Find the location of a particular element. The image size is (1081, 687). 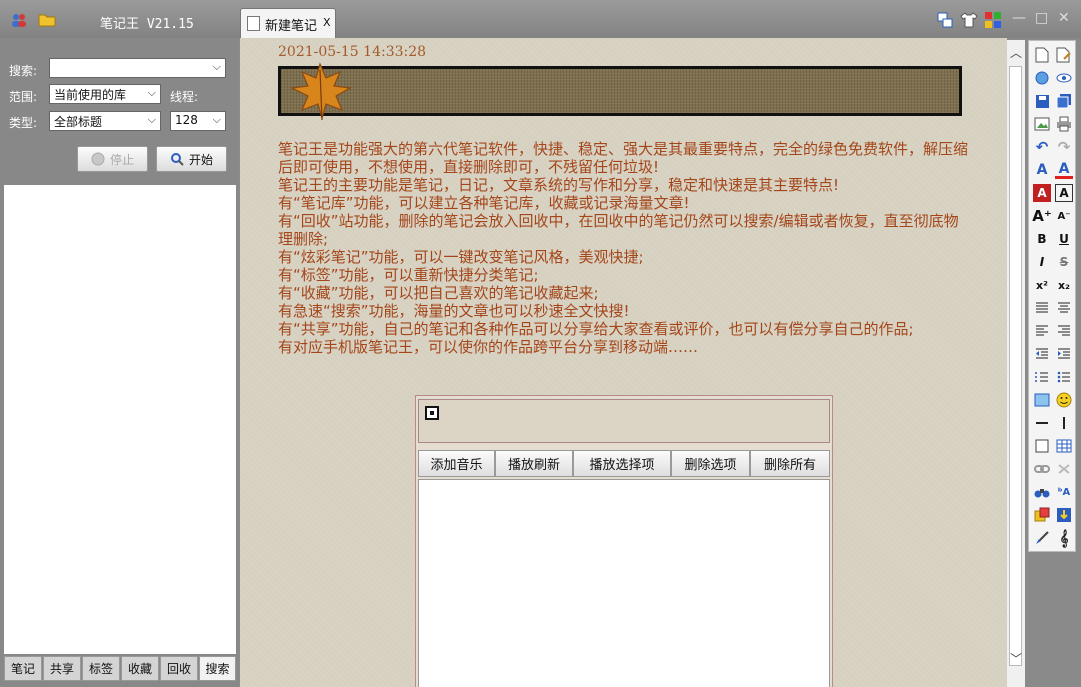

maple-leaf-icon is located at coordinates (320, 91).